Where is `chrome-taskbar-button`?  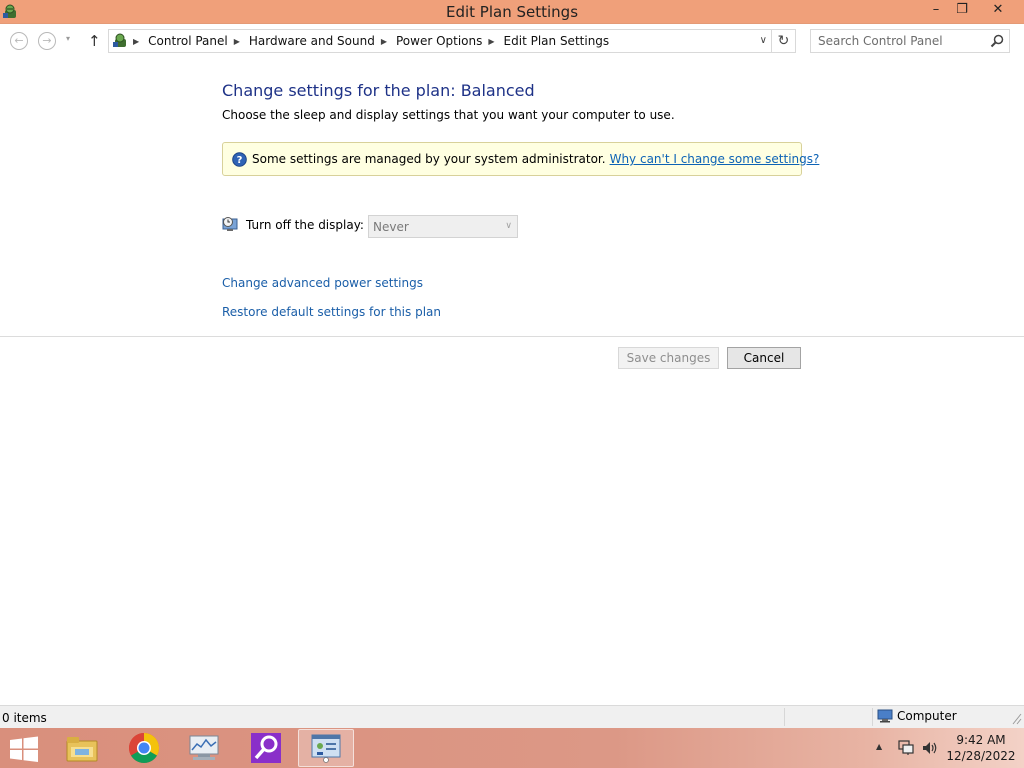
chrome-taskbar-button is located at coordinates (144, 748).